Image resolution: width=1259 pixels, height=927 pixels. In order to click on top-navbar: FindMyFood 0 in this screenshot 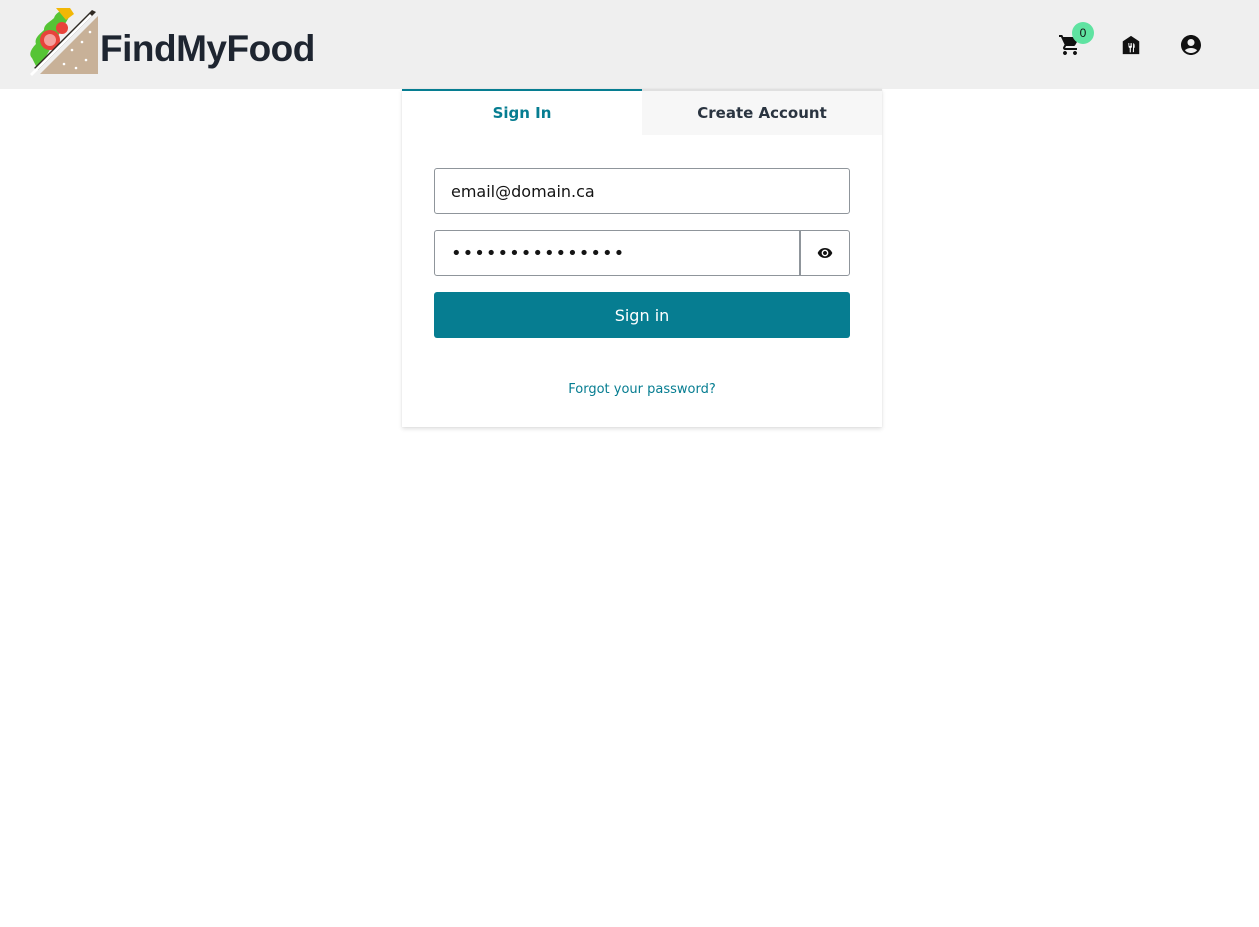, I will do `click(629, 44)`.